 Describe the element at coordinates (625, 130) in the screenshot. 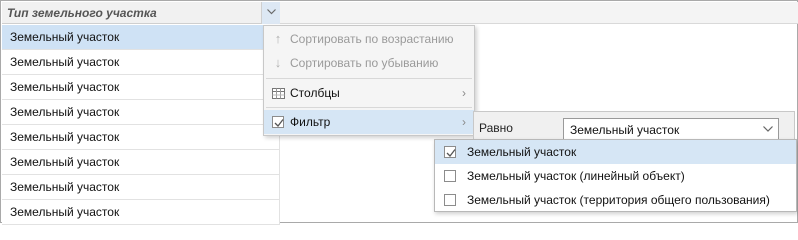

I see `filter-selected-value: Земельный участок` at that location.